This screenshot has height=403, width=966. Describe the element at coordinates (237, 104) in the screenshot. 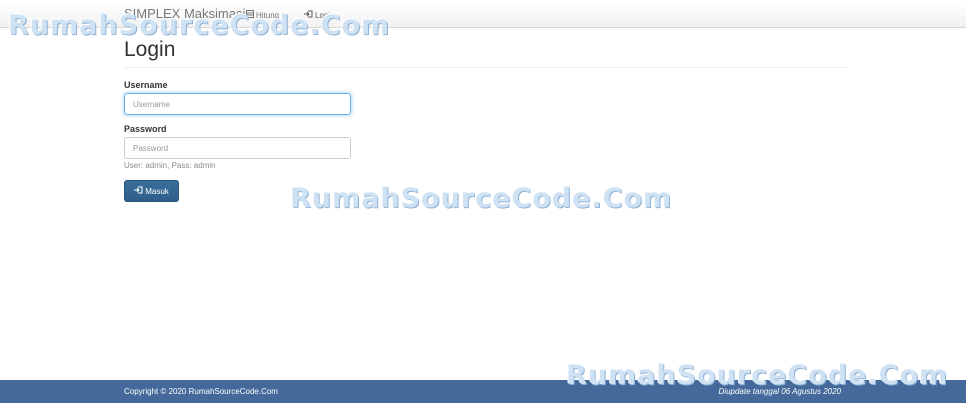

I see `username-input` at that location.